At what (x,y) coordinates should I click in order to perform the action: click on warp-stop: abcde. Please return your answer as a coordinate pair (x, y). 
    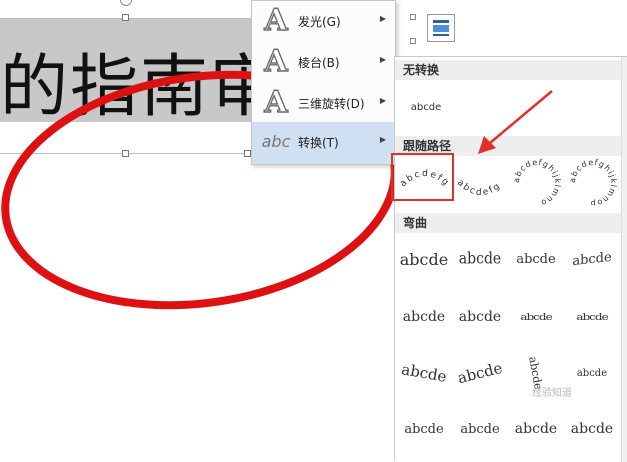
    Looking at the image, I should click on (480, 259).